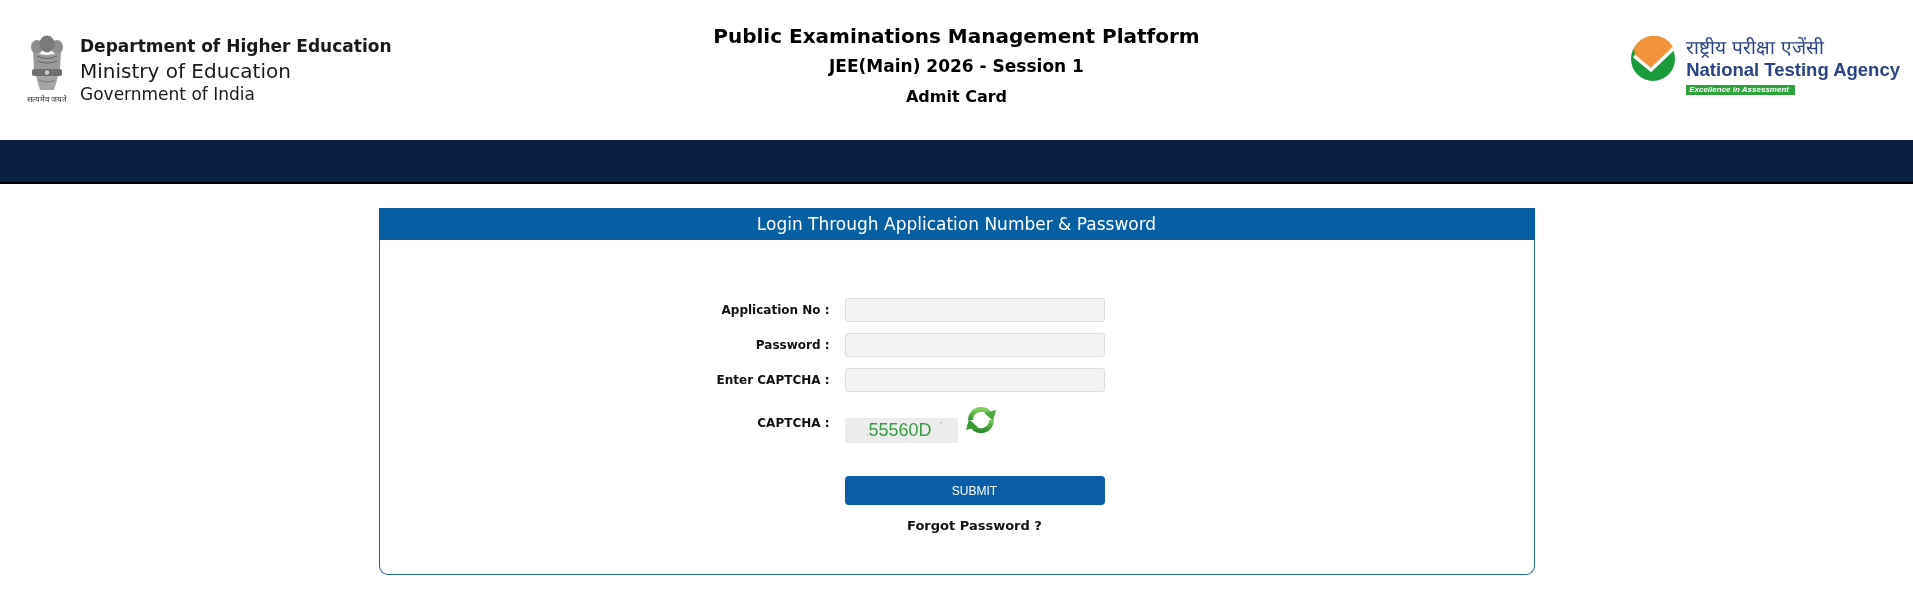 Image resolution: width=1913 pixels, height=603 pixels. Describe the element at coordinates (1740, 90) in the screenshot. I see `agency-tagline: Excellence in Assessment` at that location.